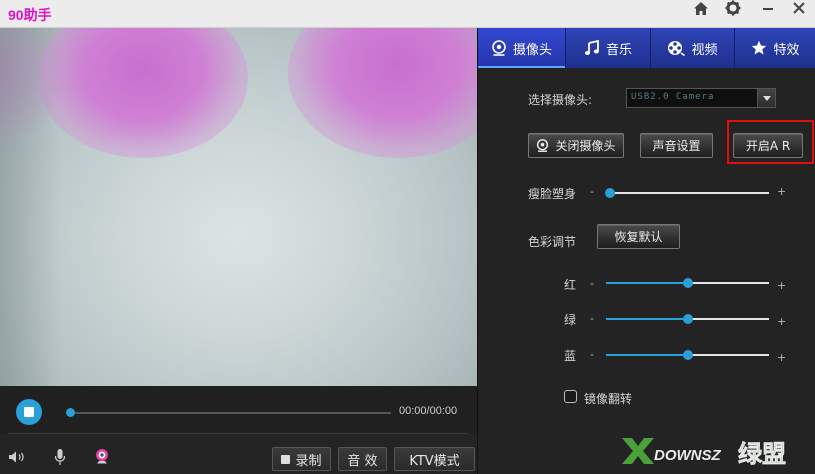  What do you see at coordinates (610, 193) in the screenshot?
I see `face-slim-handle` at bounding box center [610, 193].